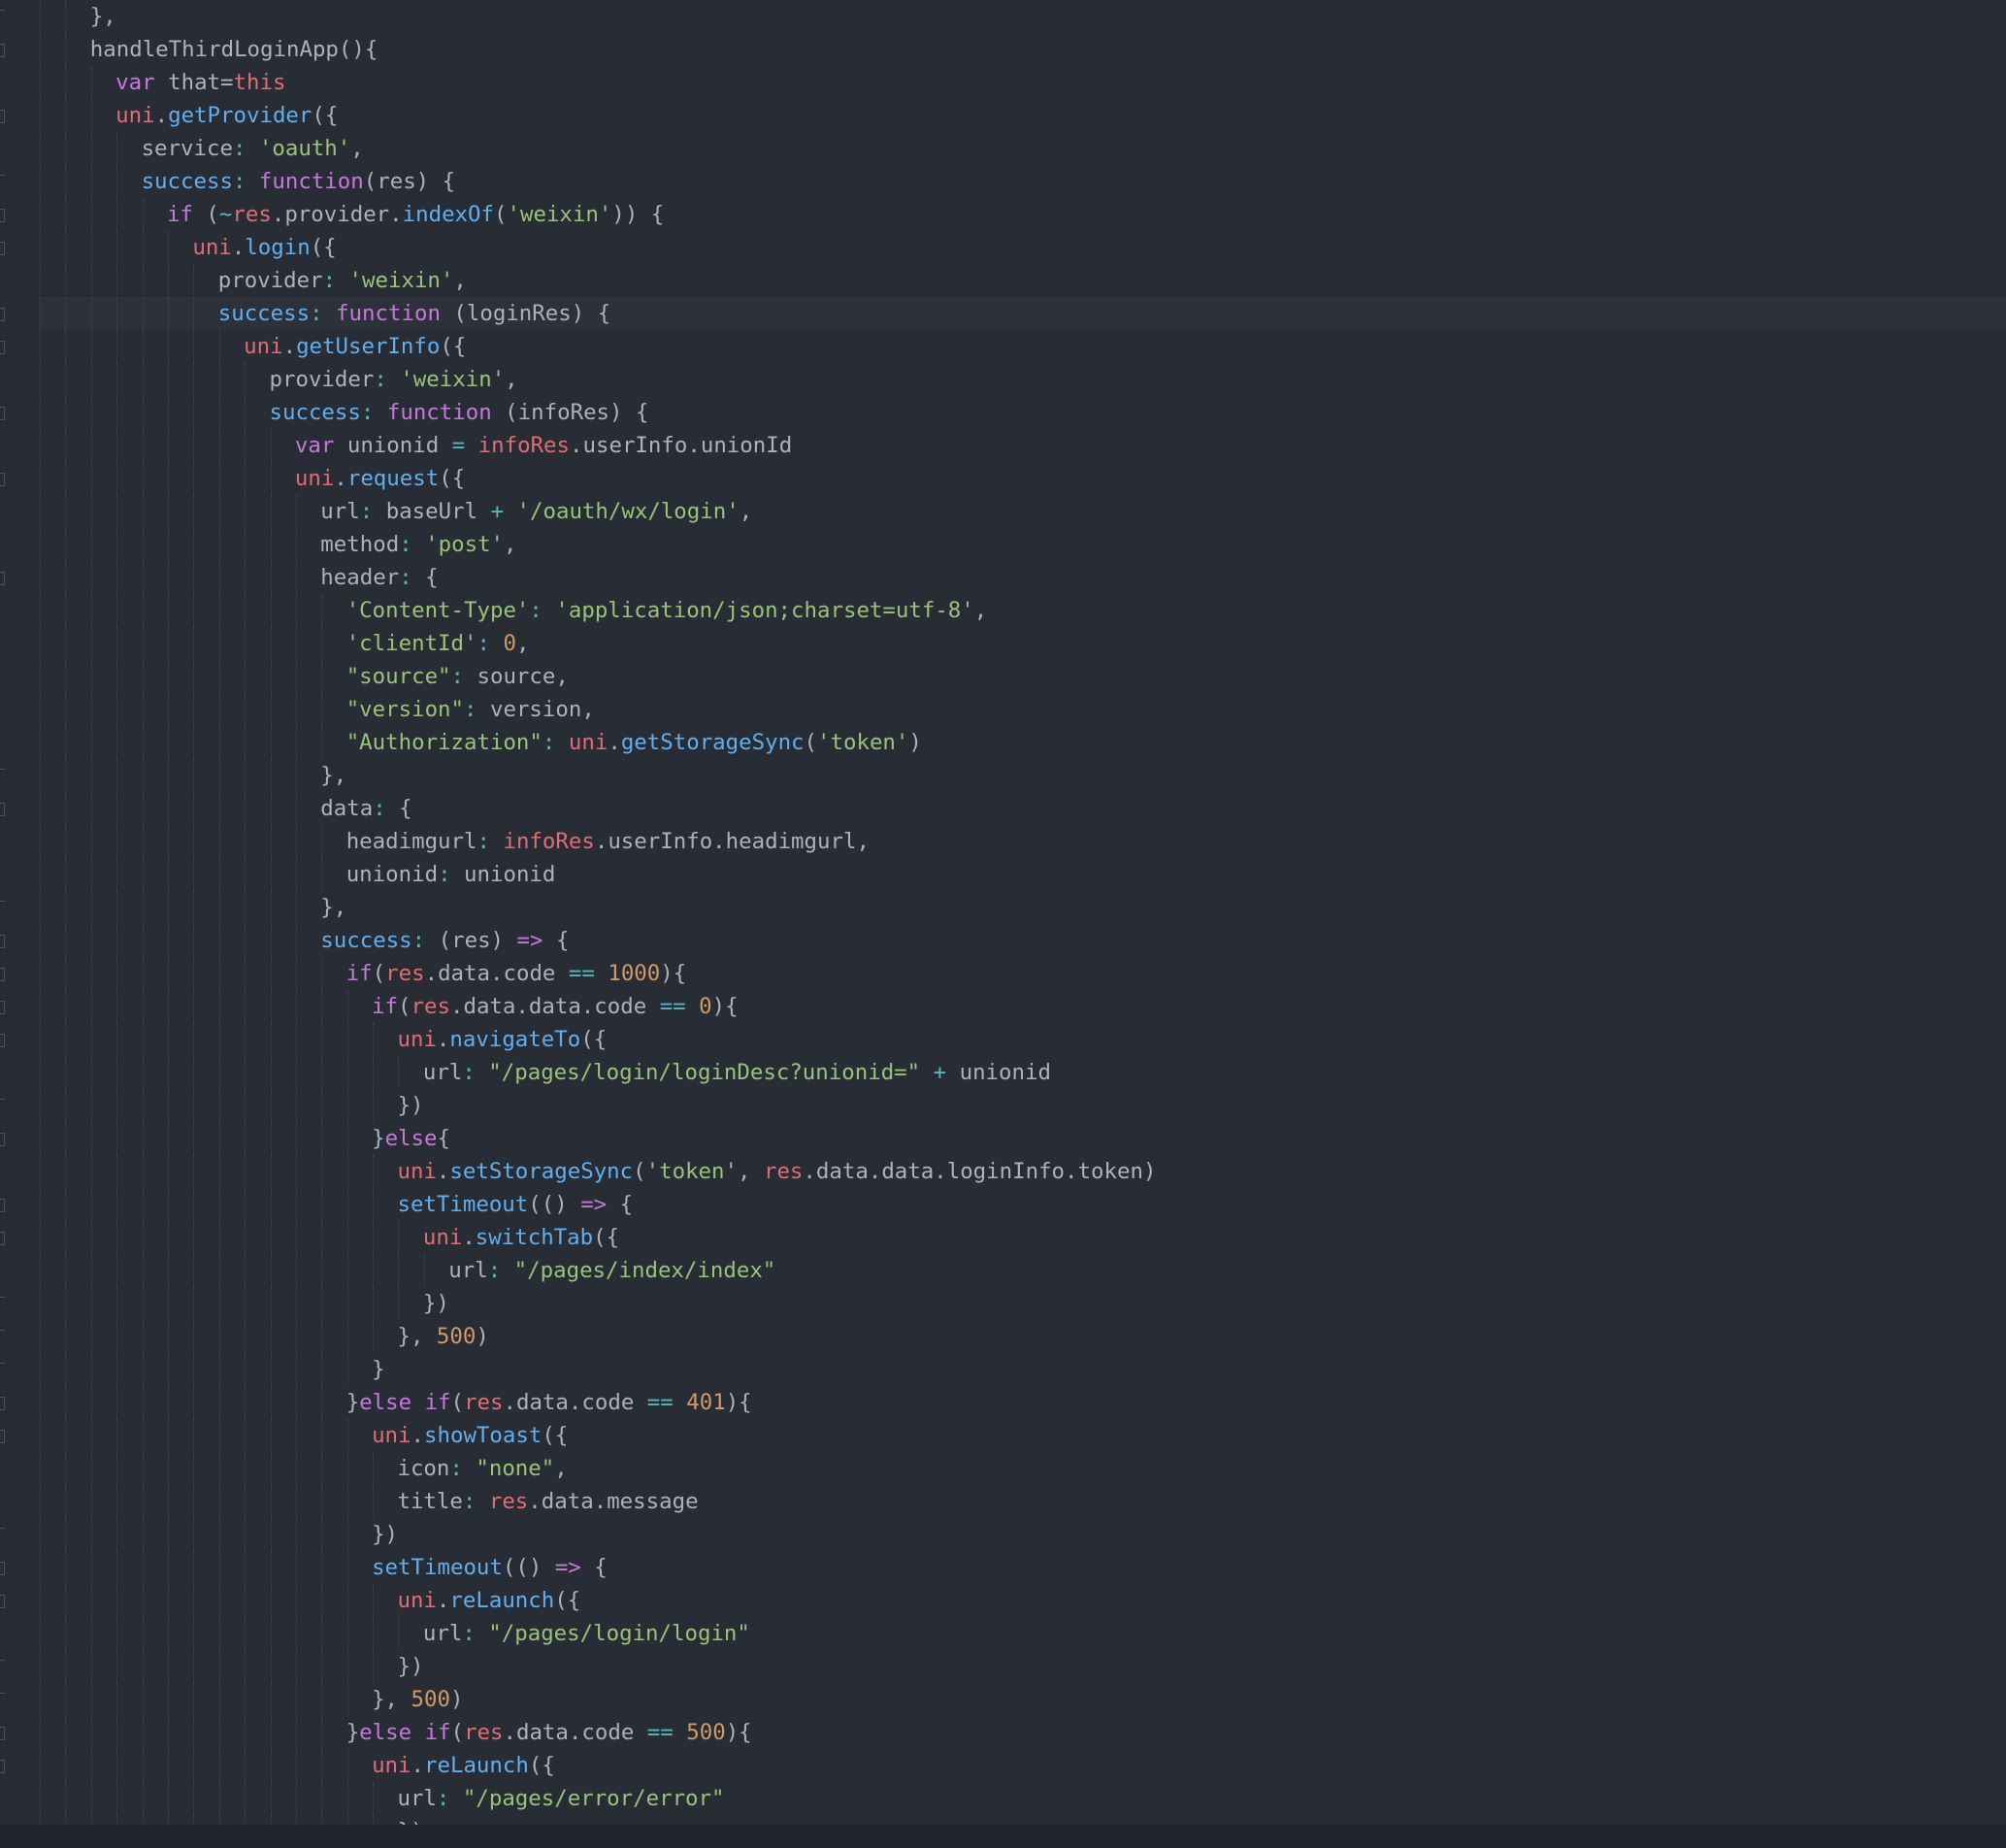  Describe the element at coordinates (382, 1798) in the screenshot. I see `code-line: url: "/pages/error/error"` at that location.